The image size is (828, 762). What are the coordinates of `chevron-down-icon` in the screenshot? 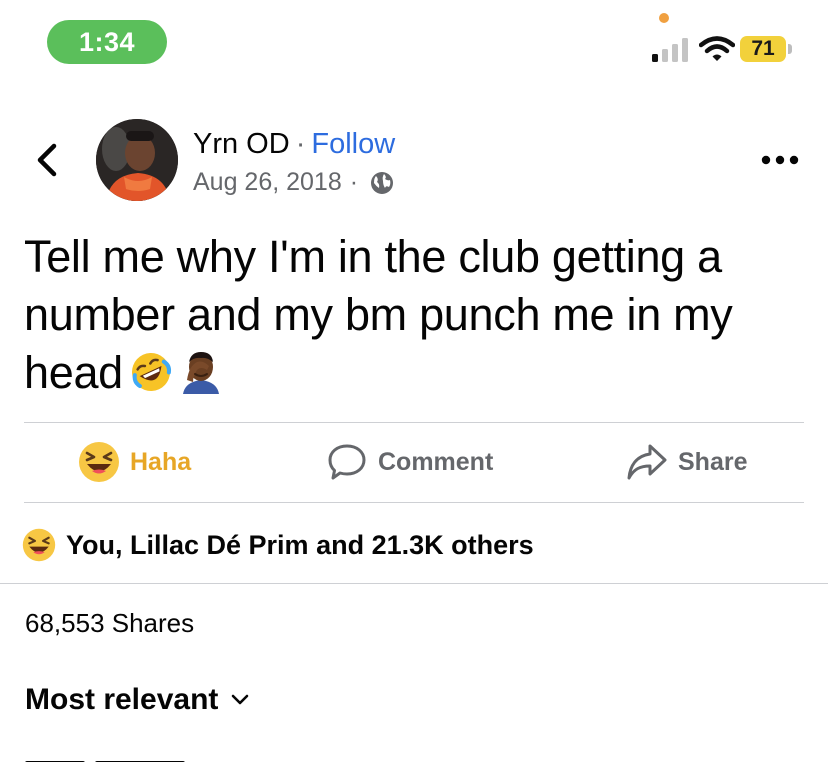 It's located at (240, 699).